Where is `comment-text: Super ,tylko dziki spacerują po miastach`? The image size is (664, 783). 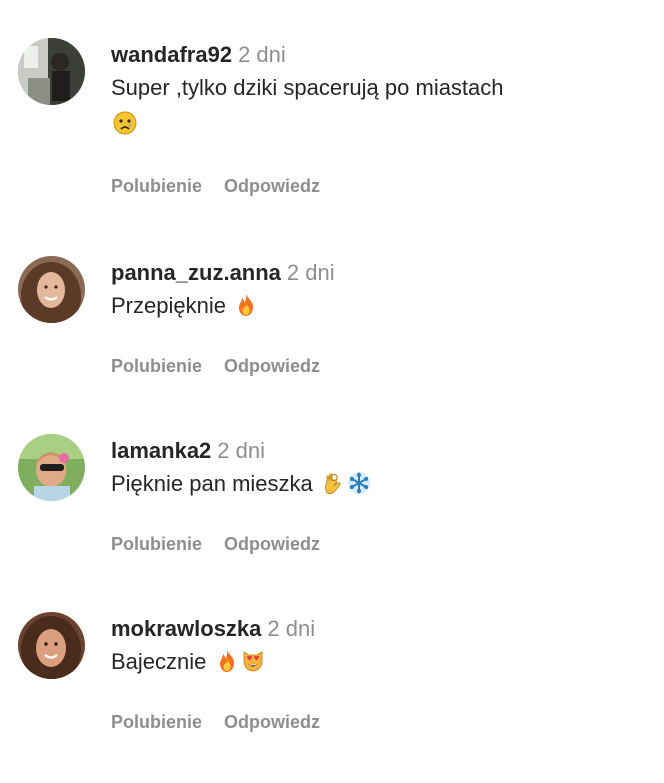 comment-text: Super ,tylko dziki spacerują po miastach is located at coordinates (307, 87).